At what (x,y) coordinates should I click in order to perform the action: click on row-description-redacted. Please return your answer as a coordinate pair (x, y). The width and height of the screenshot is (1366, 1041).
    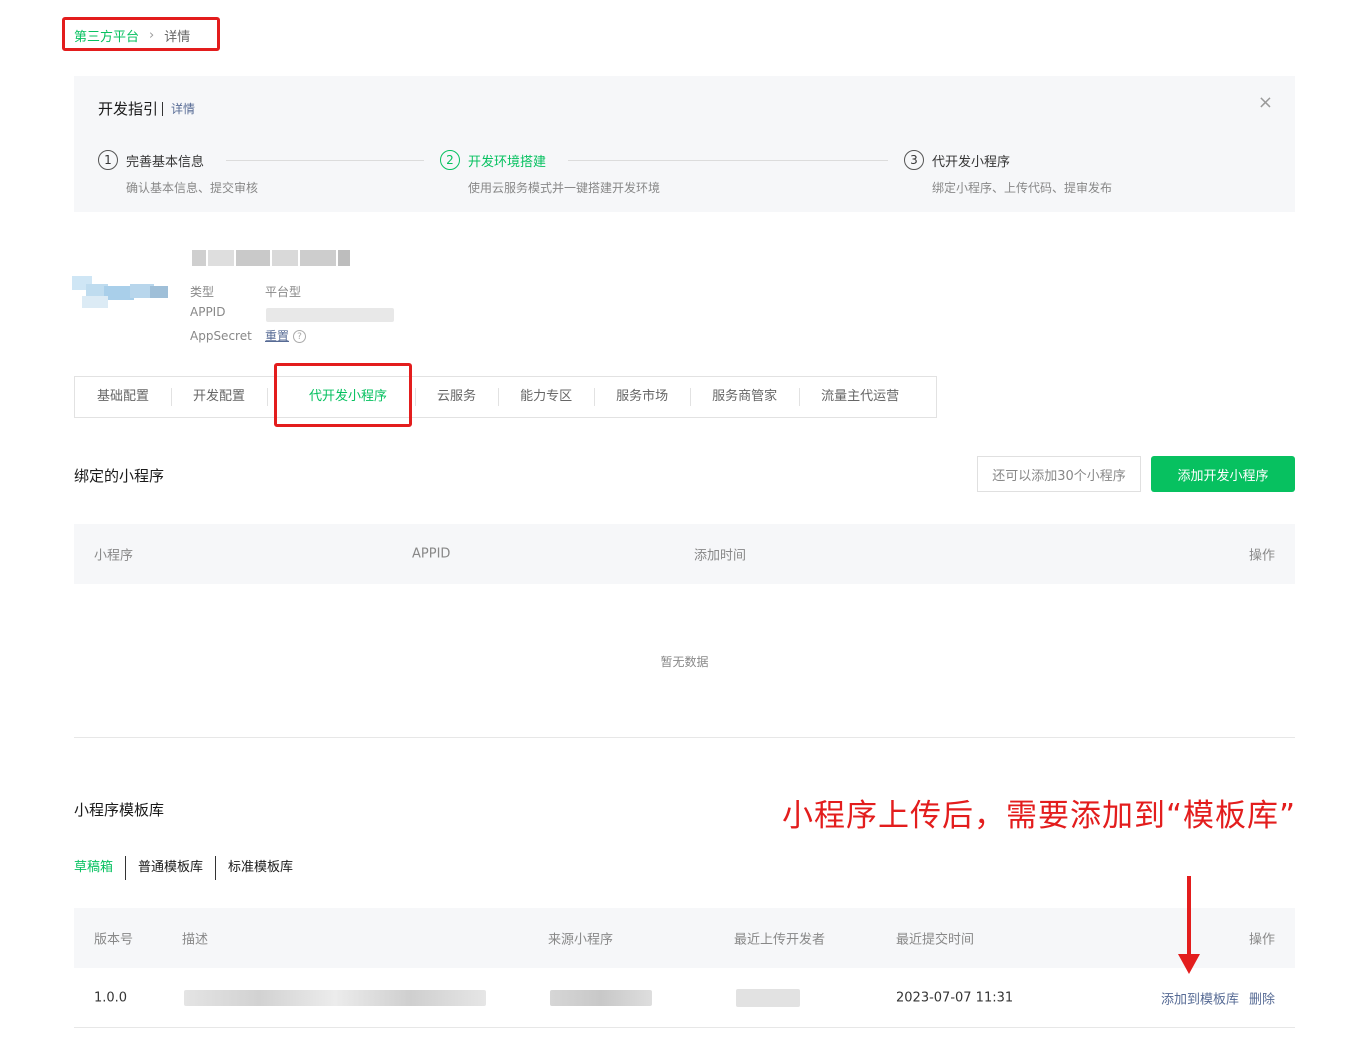
    Looking at the image, I should click on (335, 997).